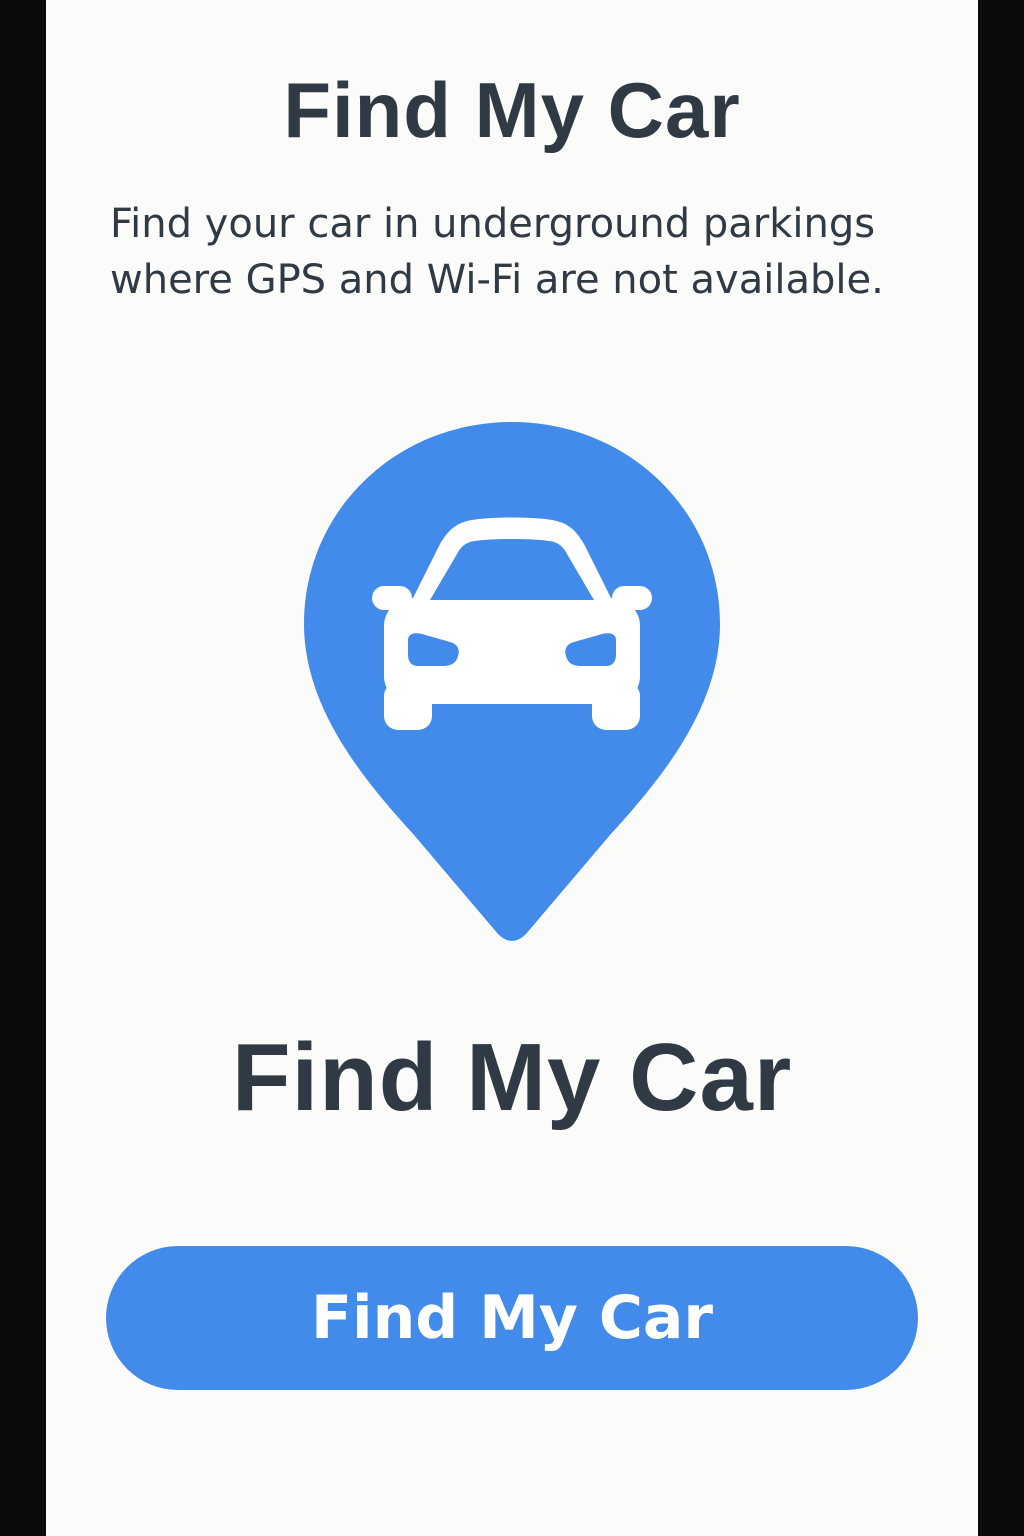  Describe the element at coordinates (512, 110) in the screenshot. I see `page-title: Find My Car` at that location.